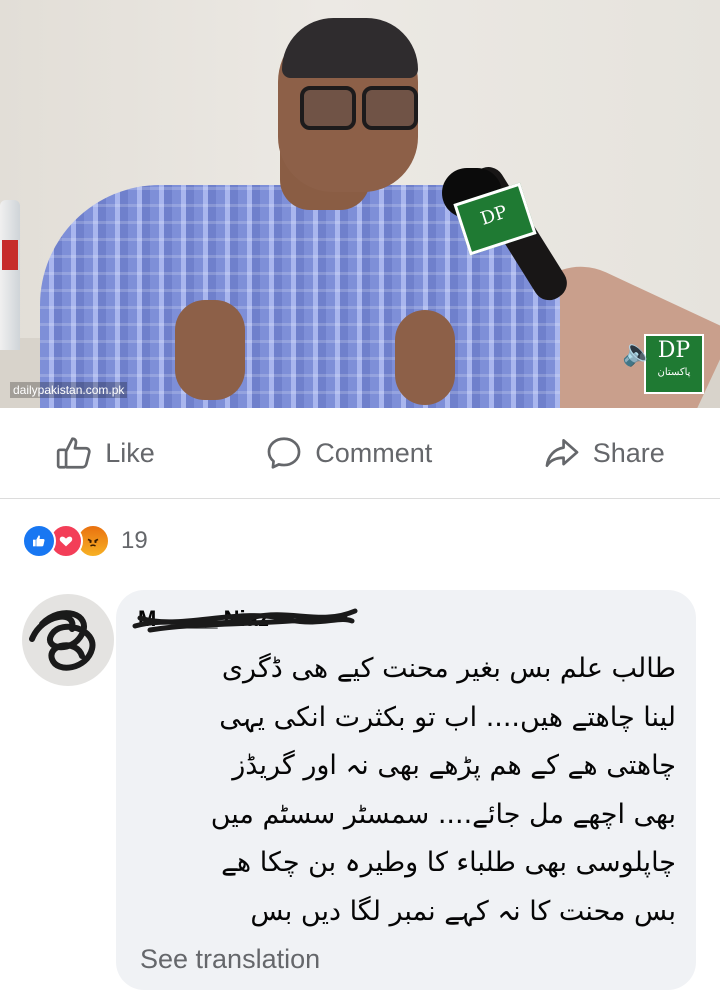  What do you see at coordinates (443, 814) in the screenshot?
I see `comment-line: بھی اچھے مل جائے.... سمسٹر سسٹم میں` at bounding box center [443, 814].